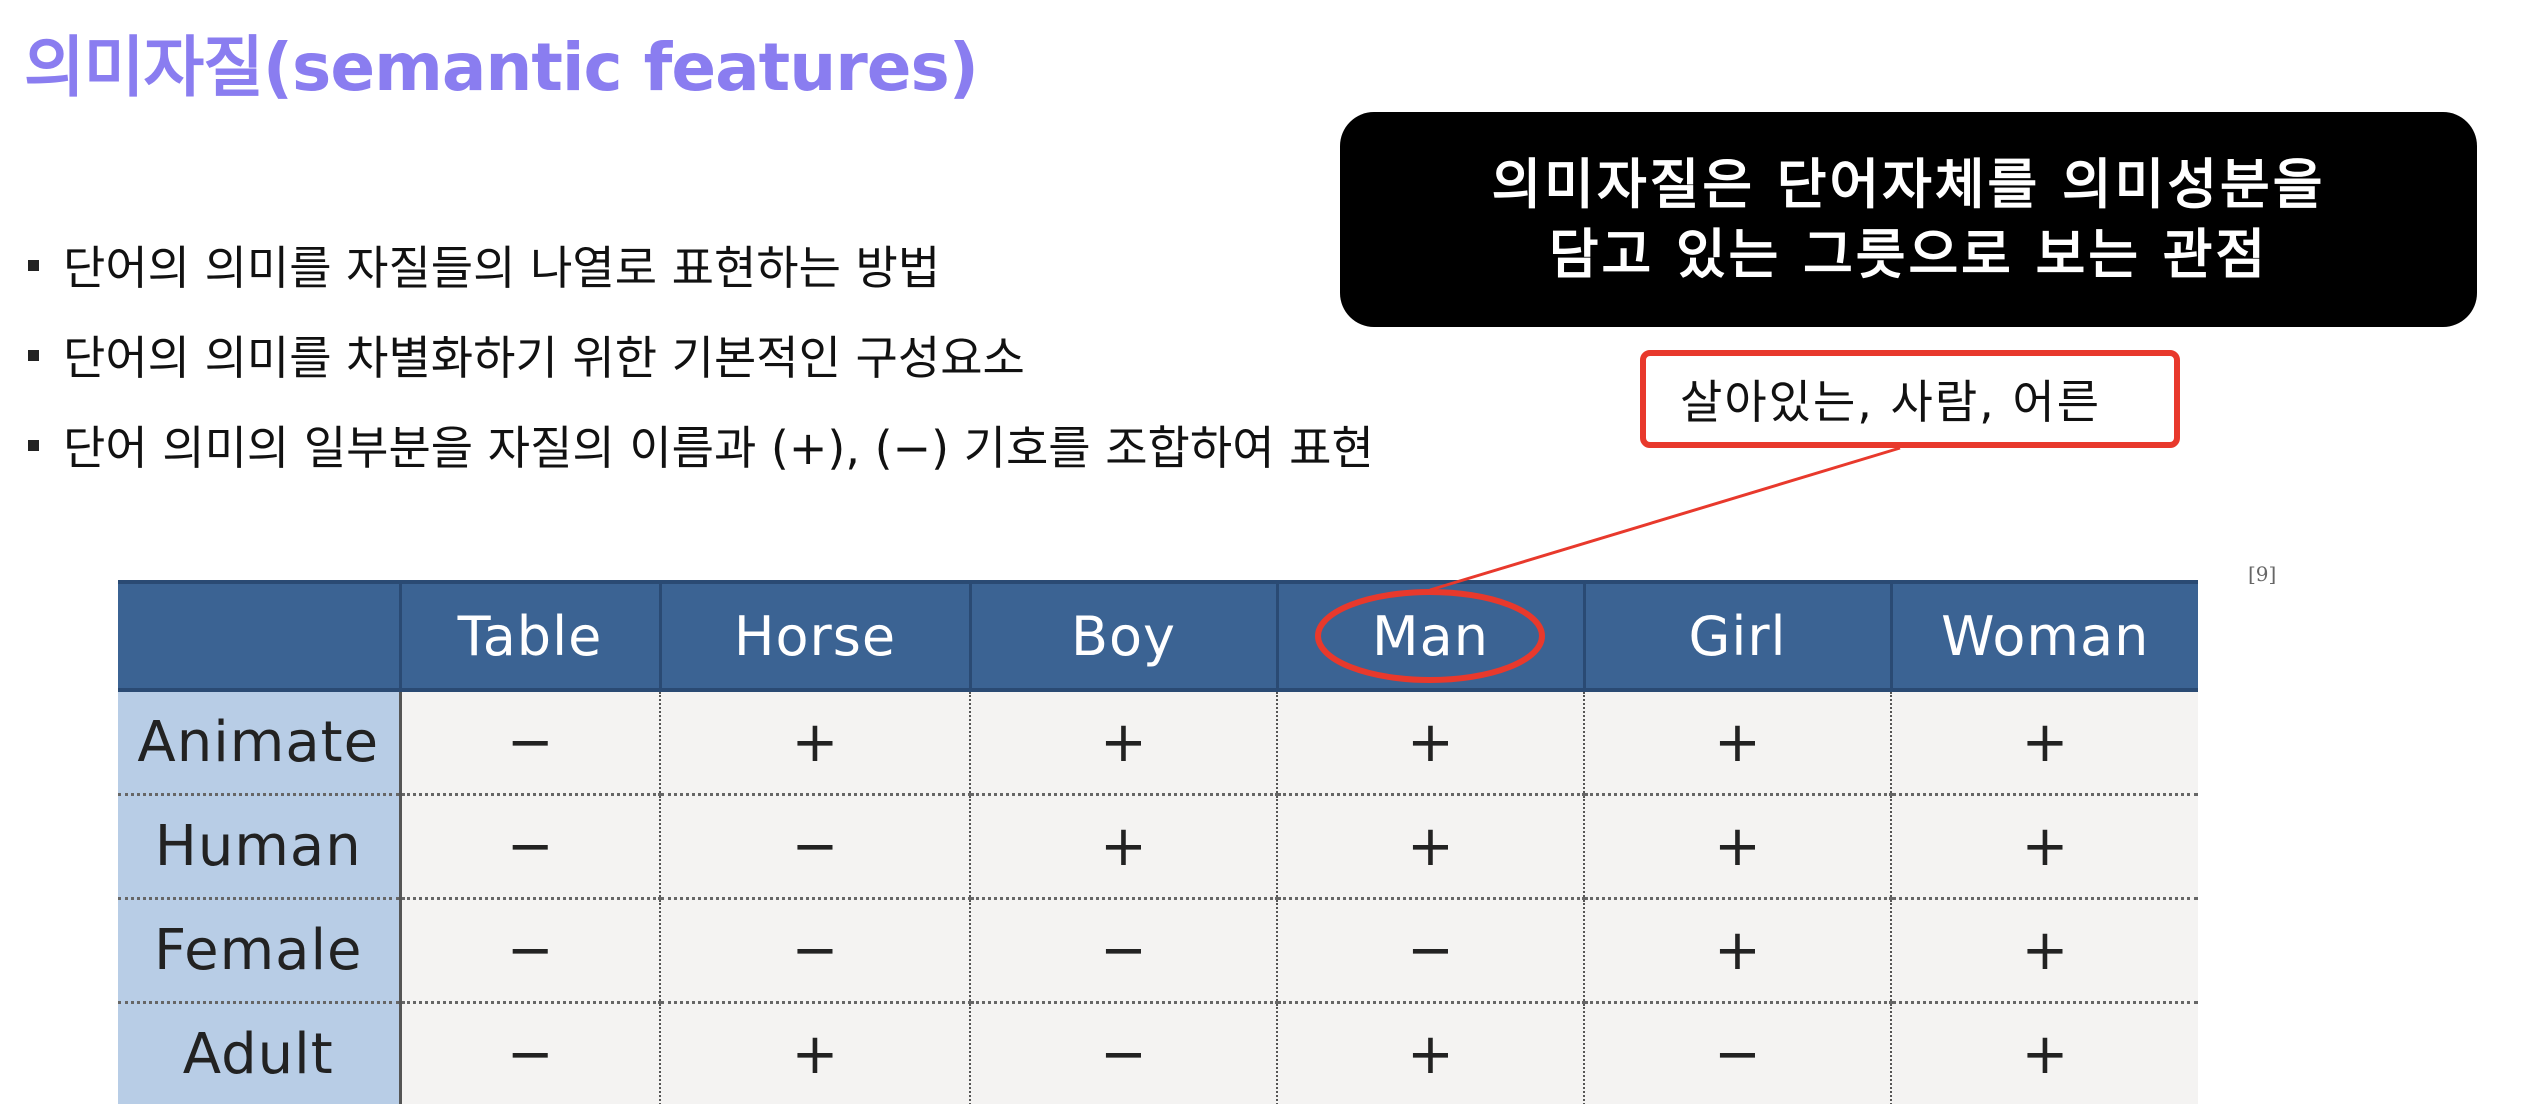  I want to click on page-title: 의미자질(semantic features), so click(501, 67).